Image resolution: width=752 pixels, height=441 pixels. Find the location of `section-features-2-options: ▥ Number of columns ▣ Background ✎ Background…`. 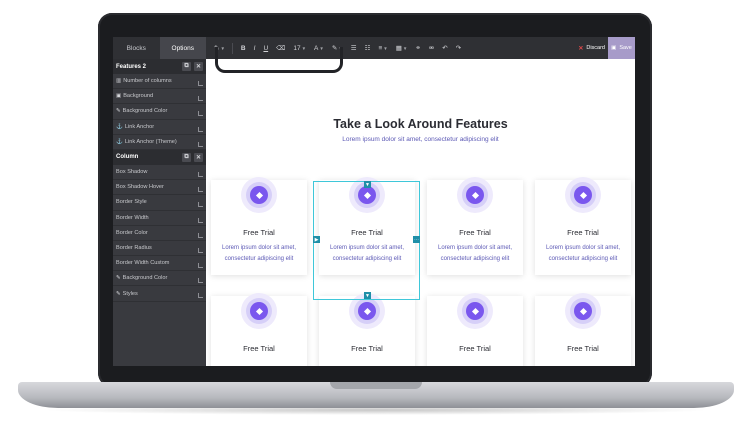

section-features-2-options: ▥ Number of columns ▣ Background ✎ Background… is located at coordinates (159, 112).